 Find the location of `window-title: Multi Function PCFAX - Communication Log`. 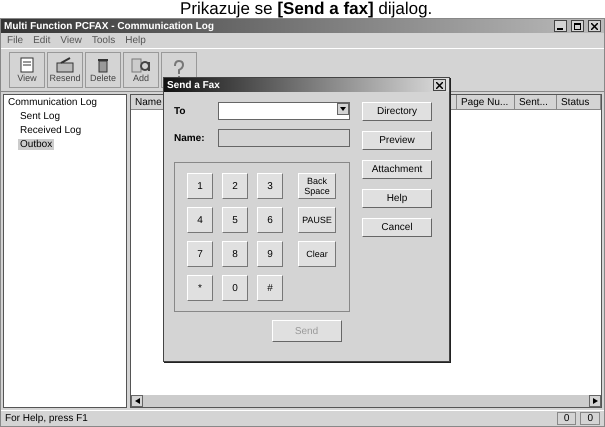

window-title: Multi Function PCFAX - Communication Log is located at coordinates (109, 26).